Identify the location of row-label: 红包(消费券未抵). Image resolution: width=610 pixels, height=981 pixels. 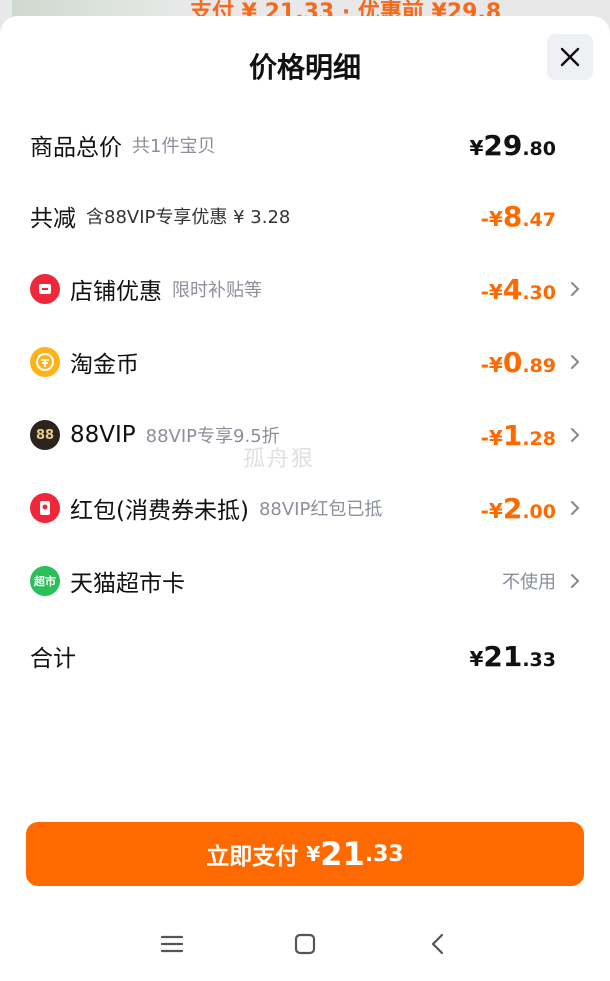
(159, 511).